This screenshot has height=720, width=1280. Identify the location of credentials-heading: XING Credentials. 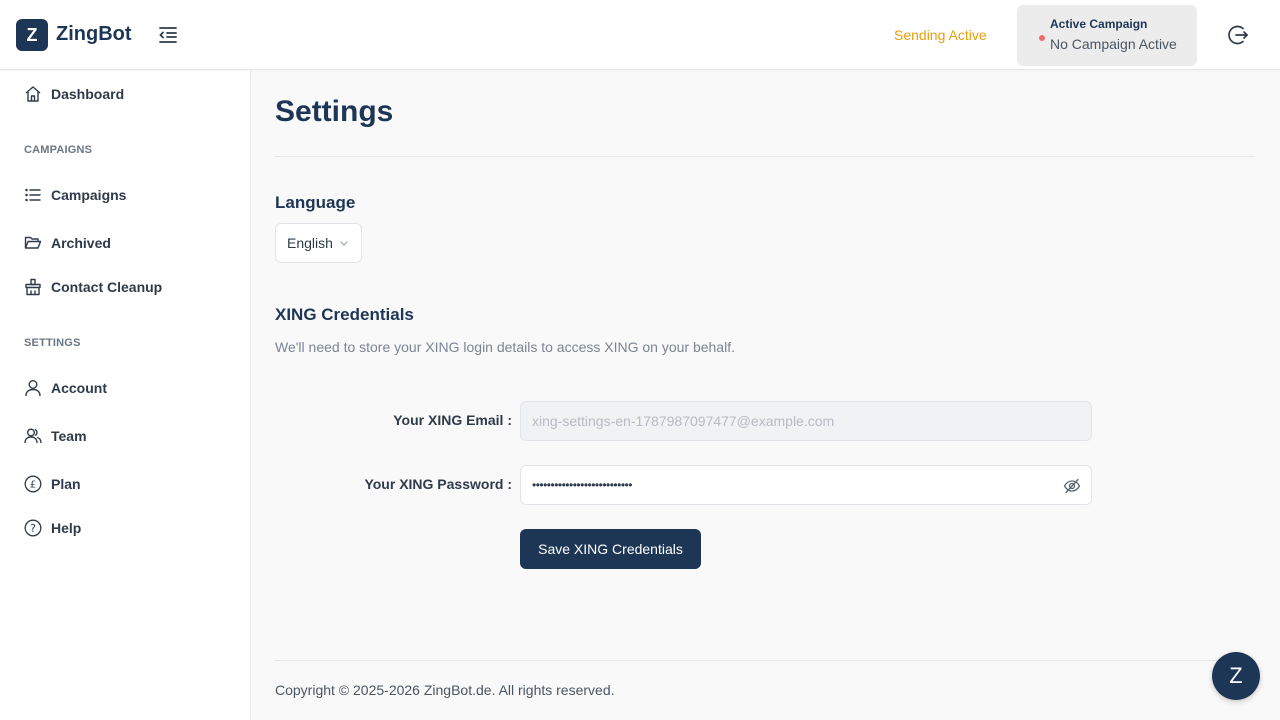
(344, 314).